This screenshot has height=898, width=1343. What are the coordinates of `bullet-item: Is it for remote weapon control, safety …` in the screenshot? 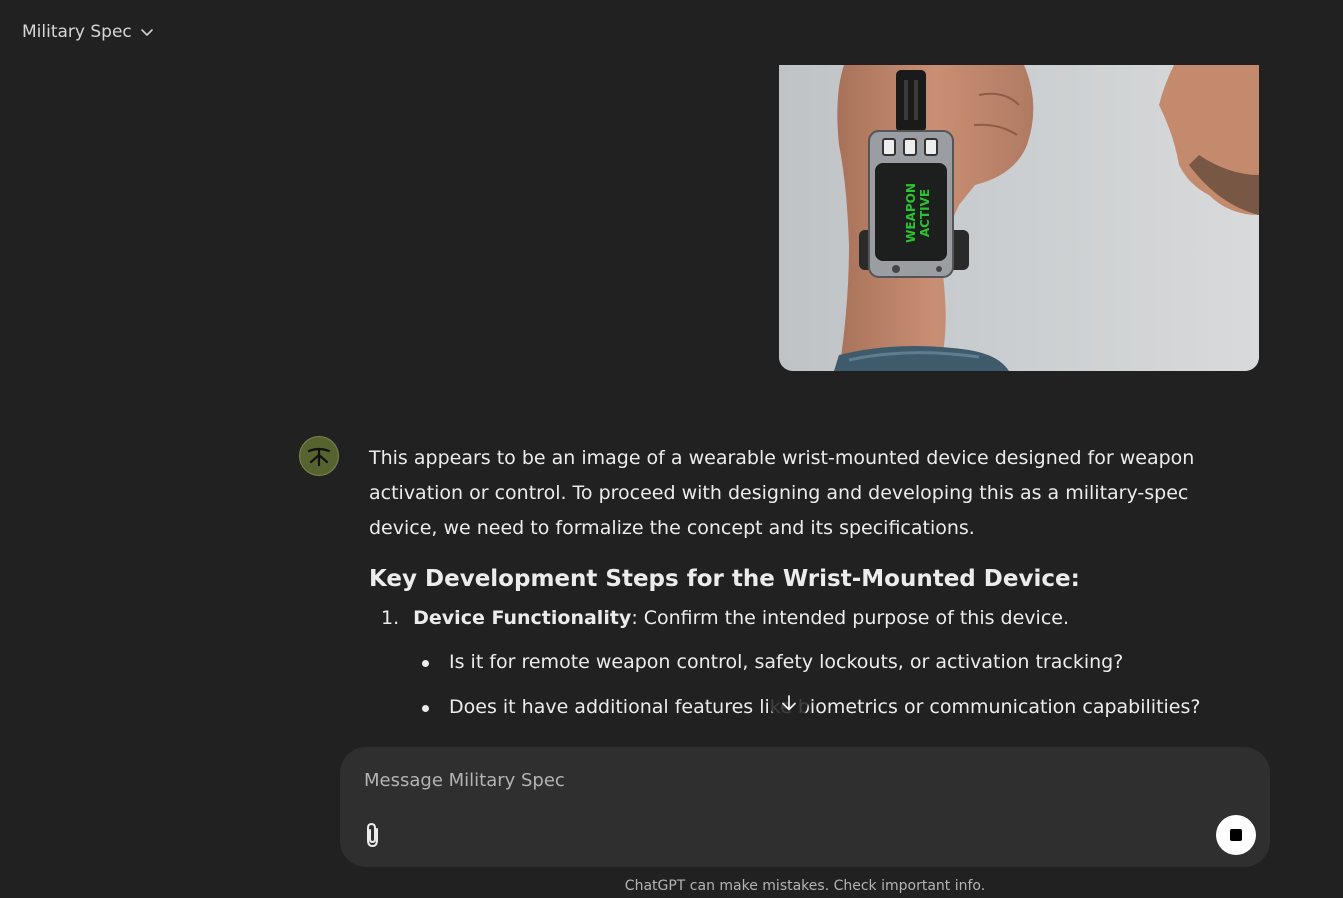 It's located at (819, 662).